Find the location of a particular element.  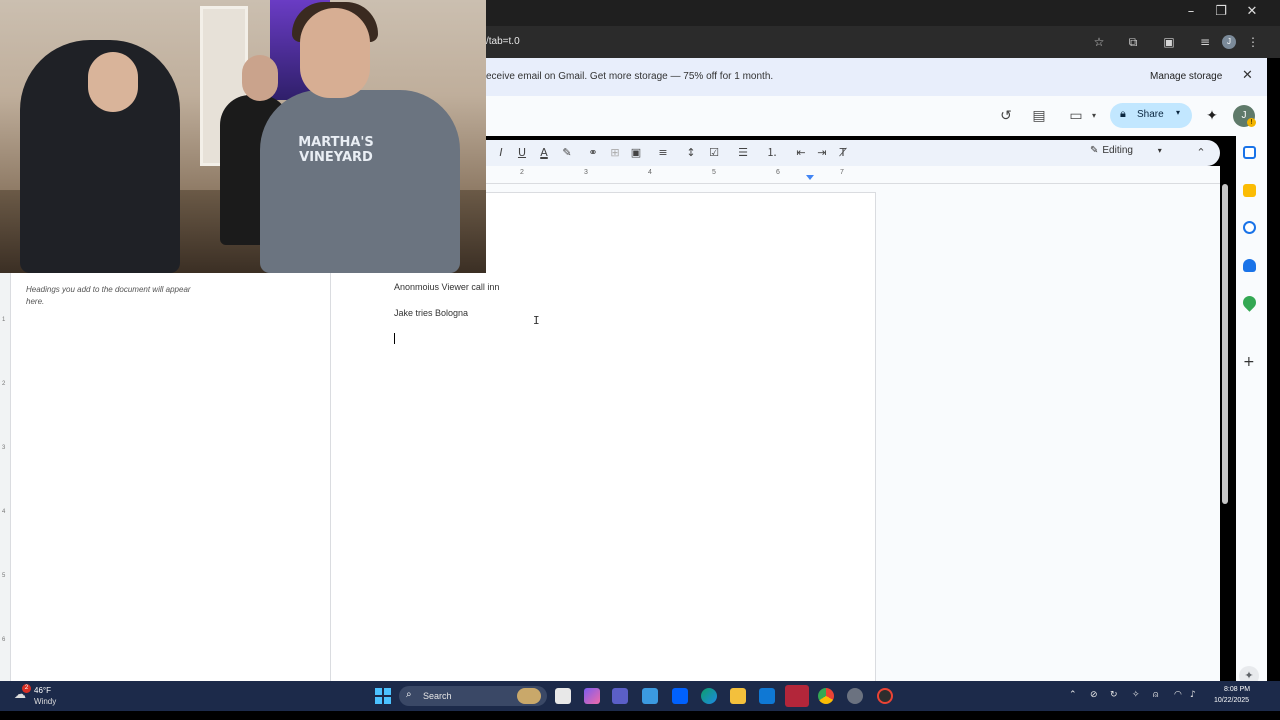

search-icon: ⌕ is located at coordinates (409, 694).